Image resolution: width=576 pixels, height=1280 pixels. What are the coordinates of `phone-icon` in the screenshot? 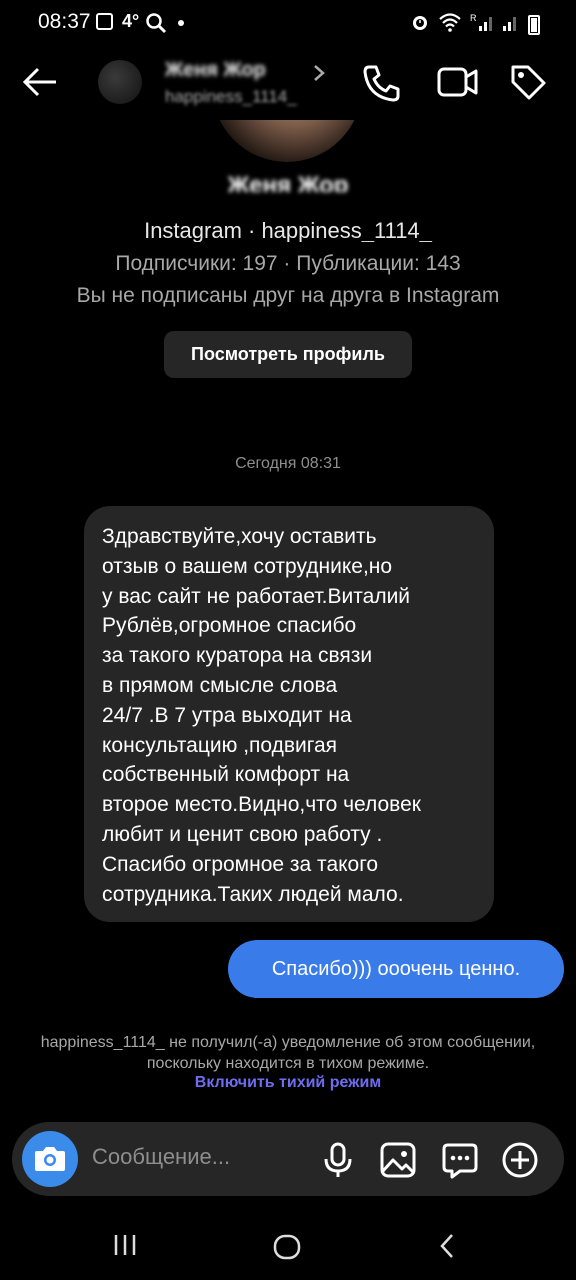 It's located at (381, 83).